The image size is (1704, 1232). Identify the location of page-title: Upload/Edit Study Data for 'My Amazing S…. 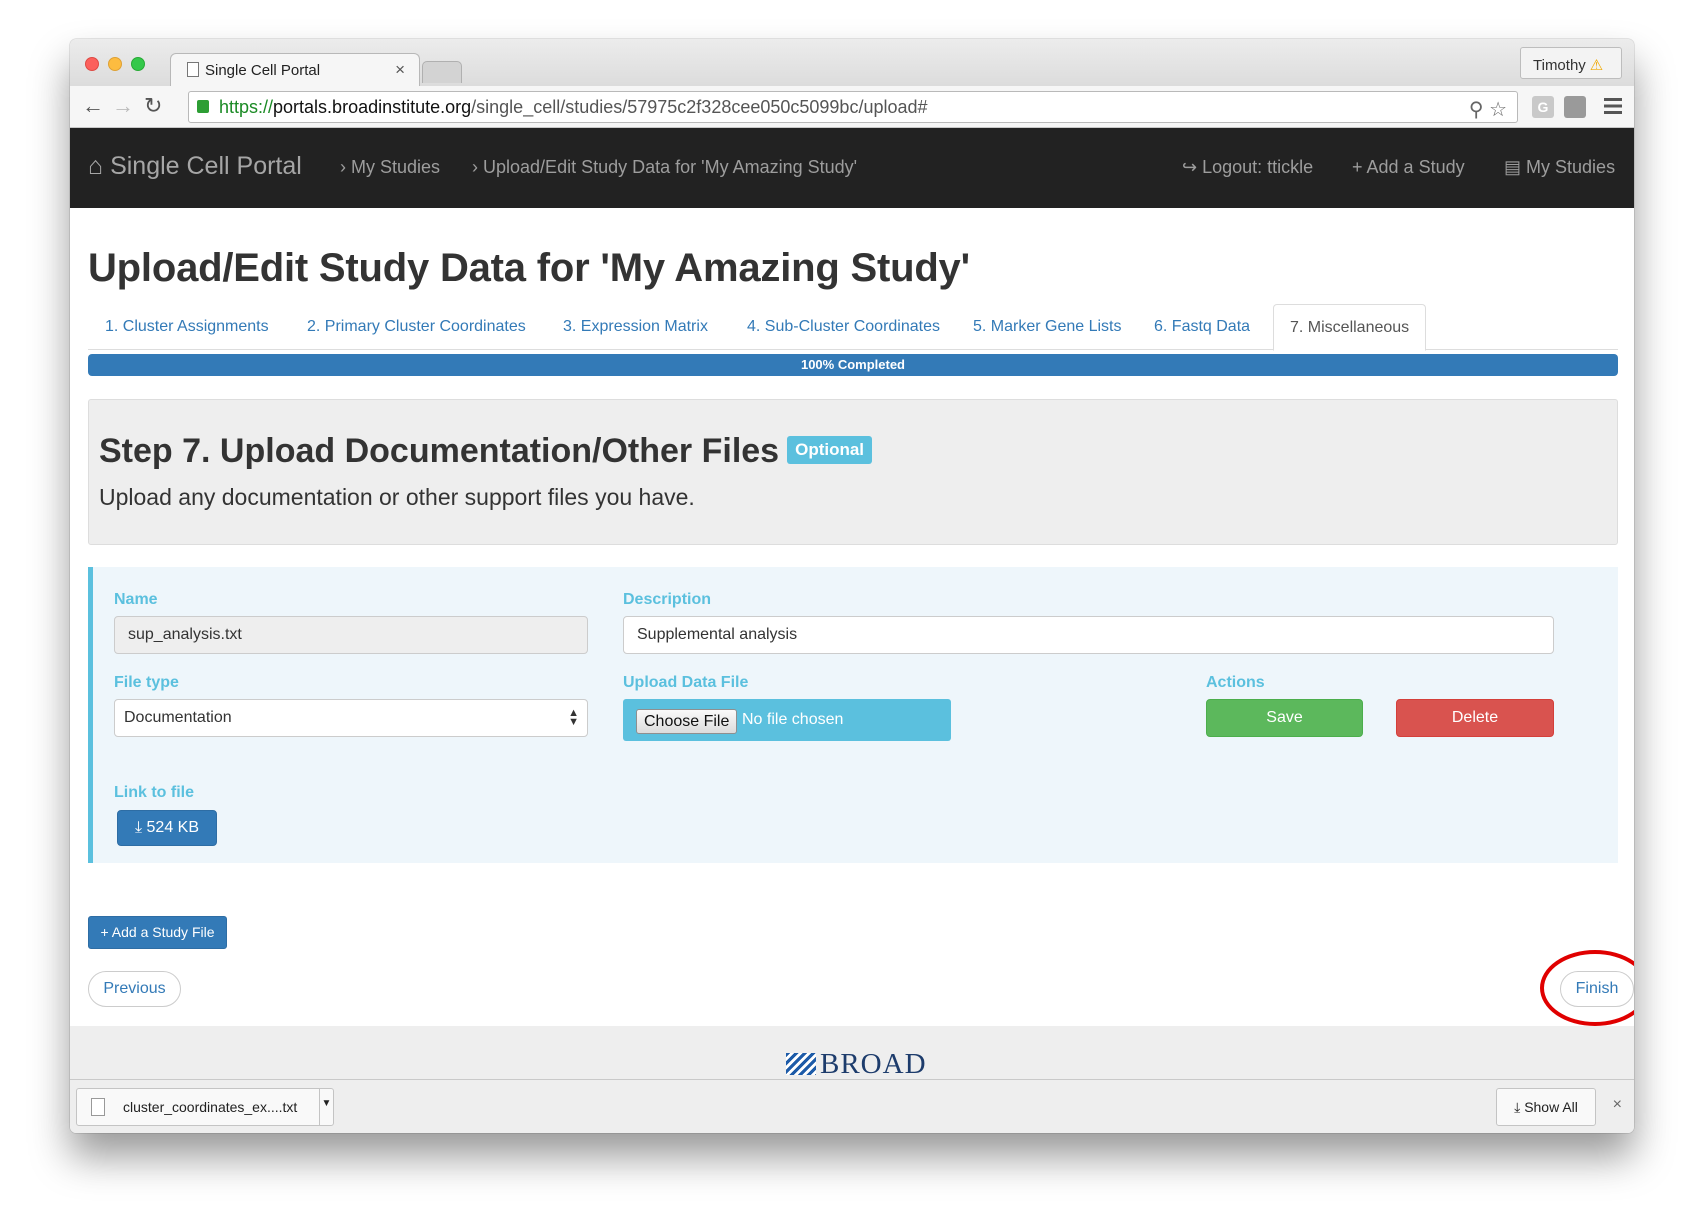
(529, 268).